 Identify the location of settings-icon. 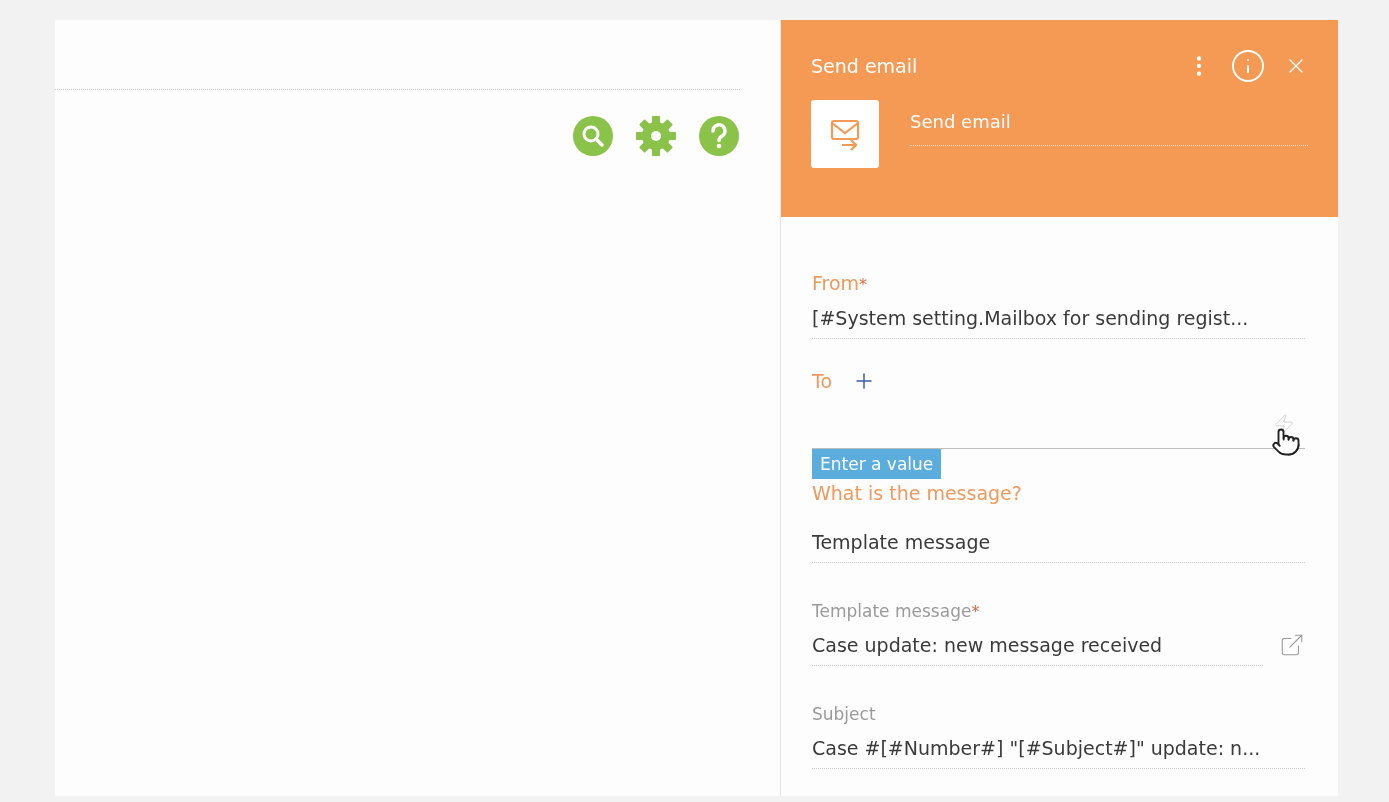
(656, 136).